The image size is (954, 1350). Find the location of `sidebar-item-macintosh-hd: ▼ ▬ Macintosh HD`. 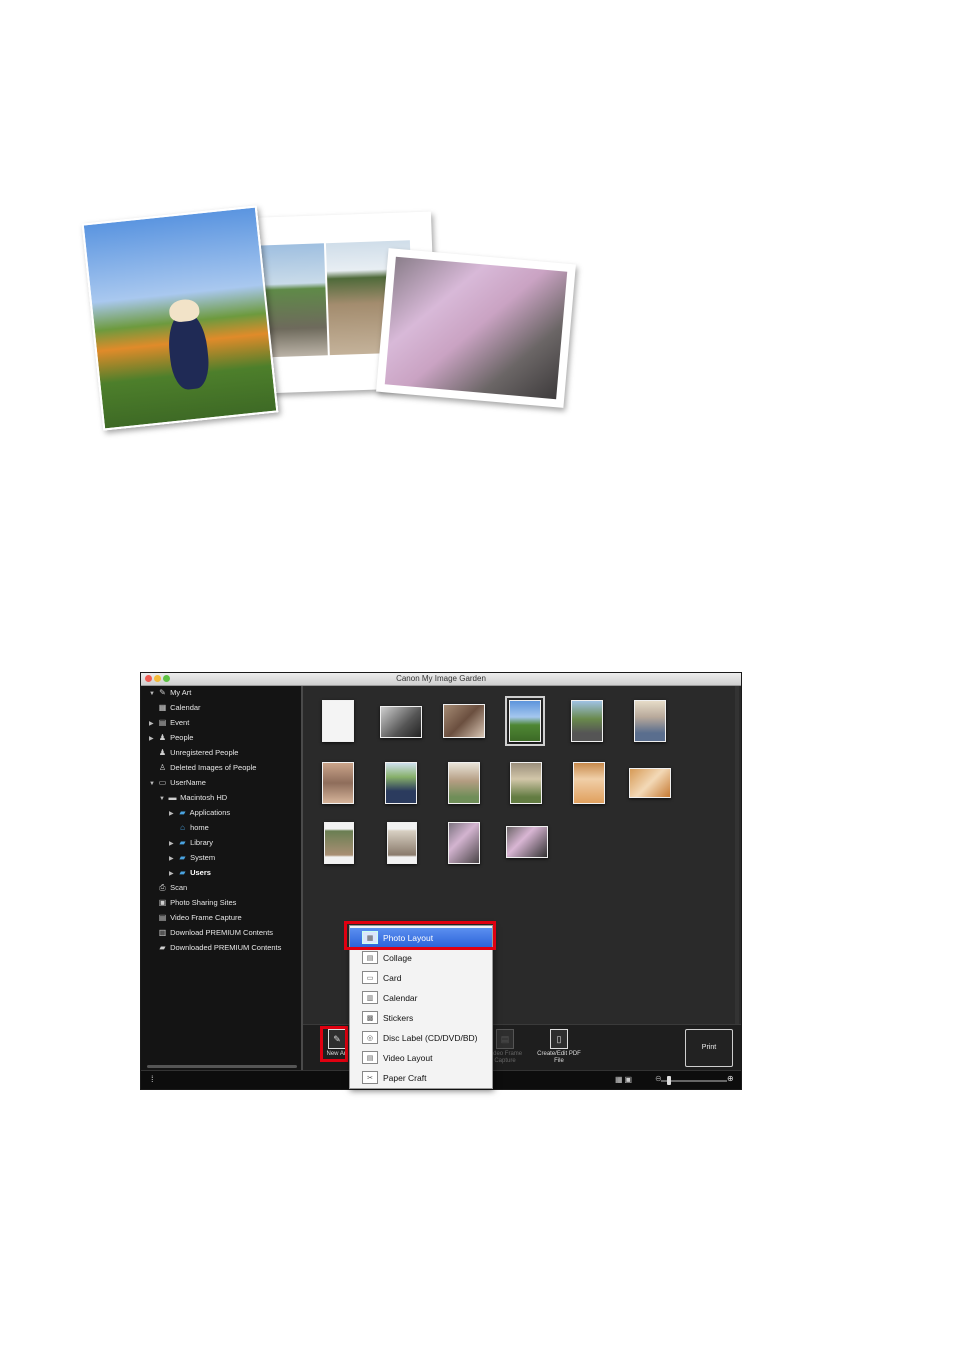

sidebar-item-macintosh-hd: ▼ ▬ Macintosh HD is located at coordinates (193, 798).